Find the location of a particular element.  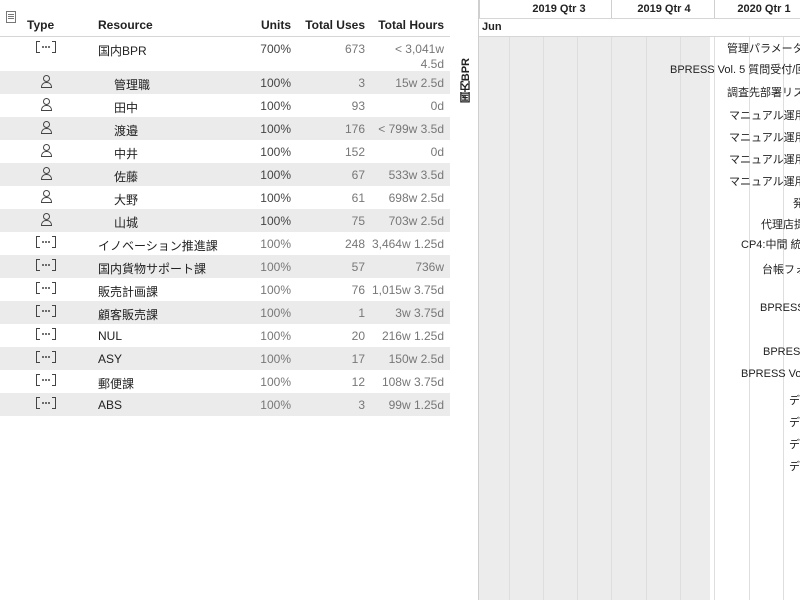

column-header-resource: Resource is located at coordinates (125, 25).